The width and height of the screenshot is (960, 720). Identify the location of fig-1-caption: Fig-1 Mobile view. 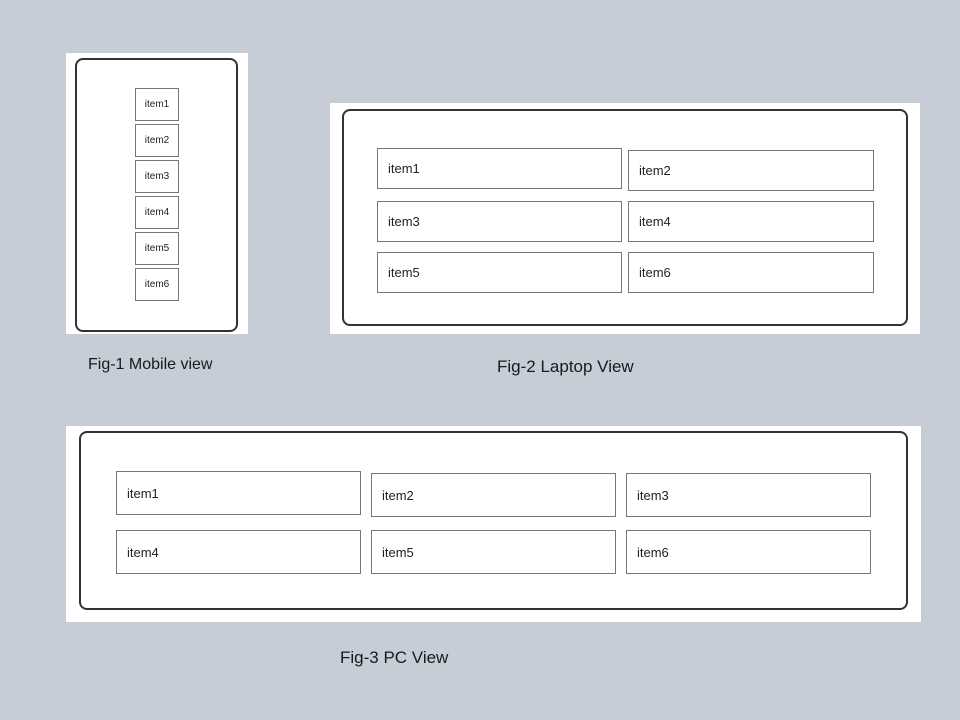
(150, 364).